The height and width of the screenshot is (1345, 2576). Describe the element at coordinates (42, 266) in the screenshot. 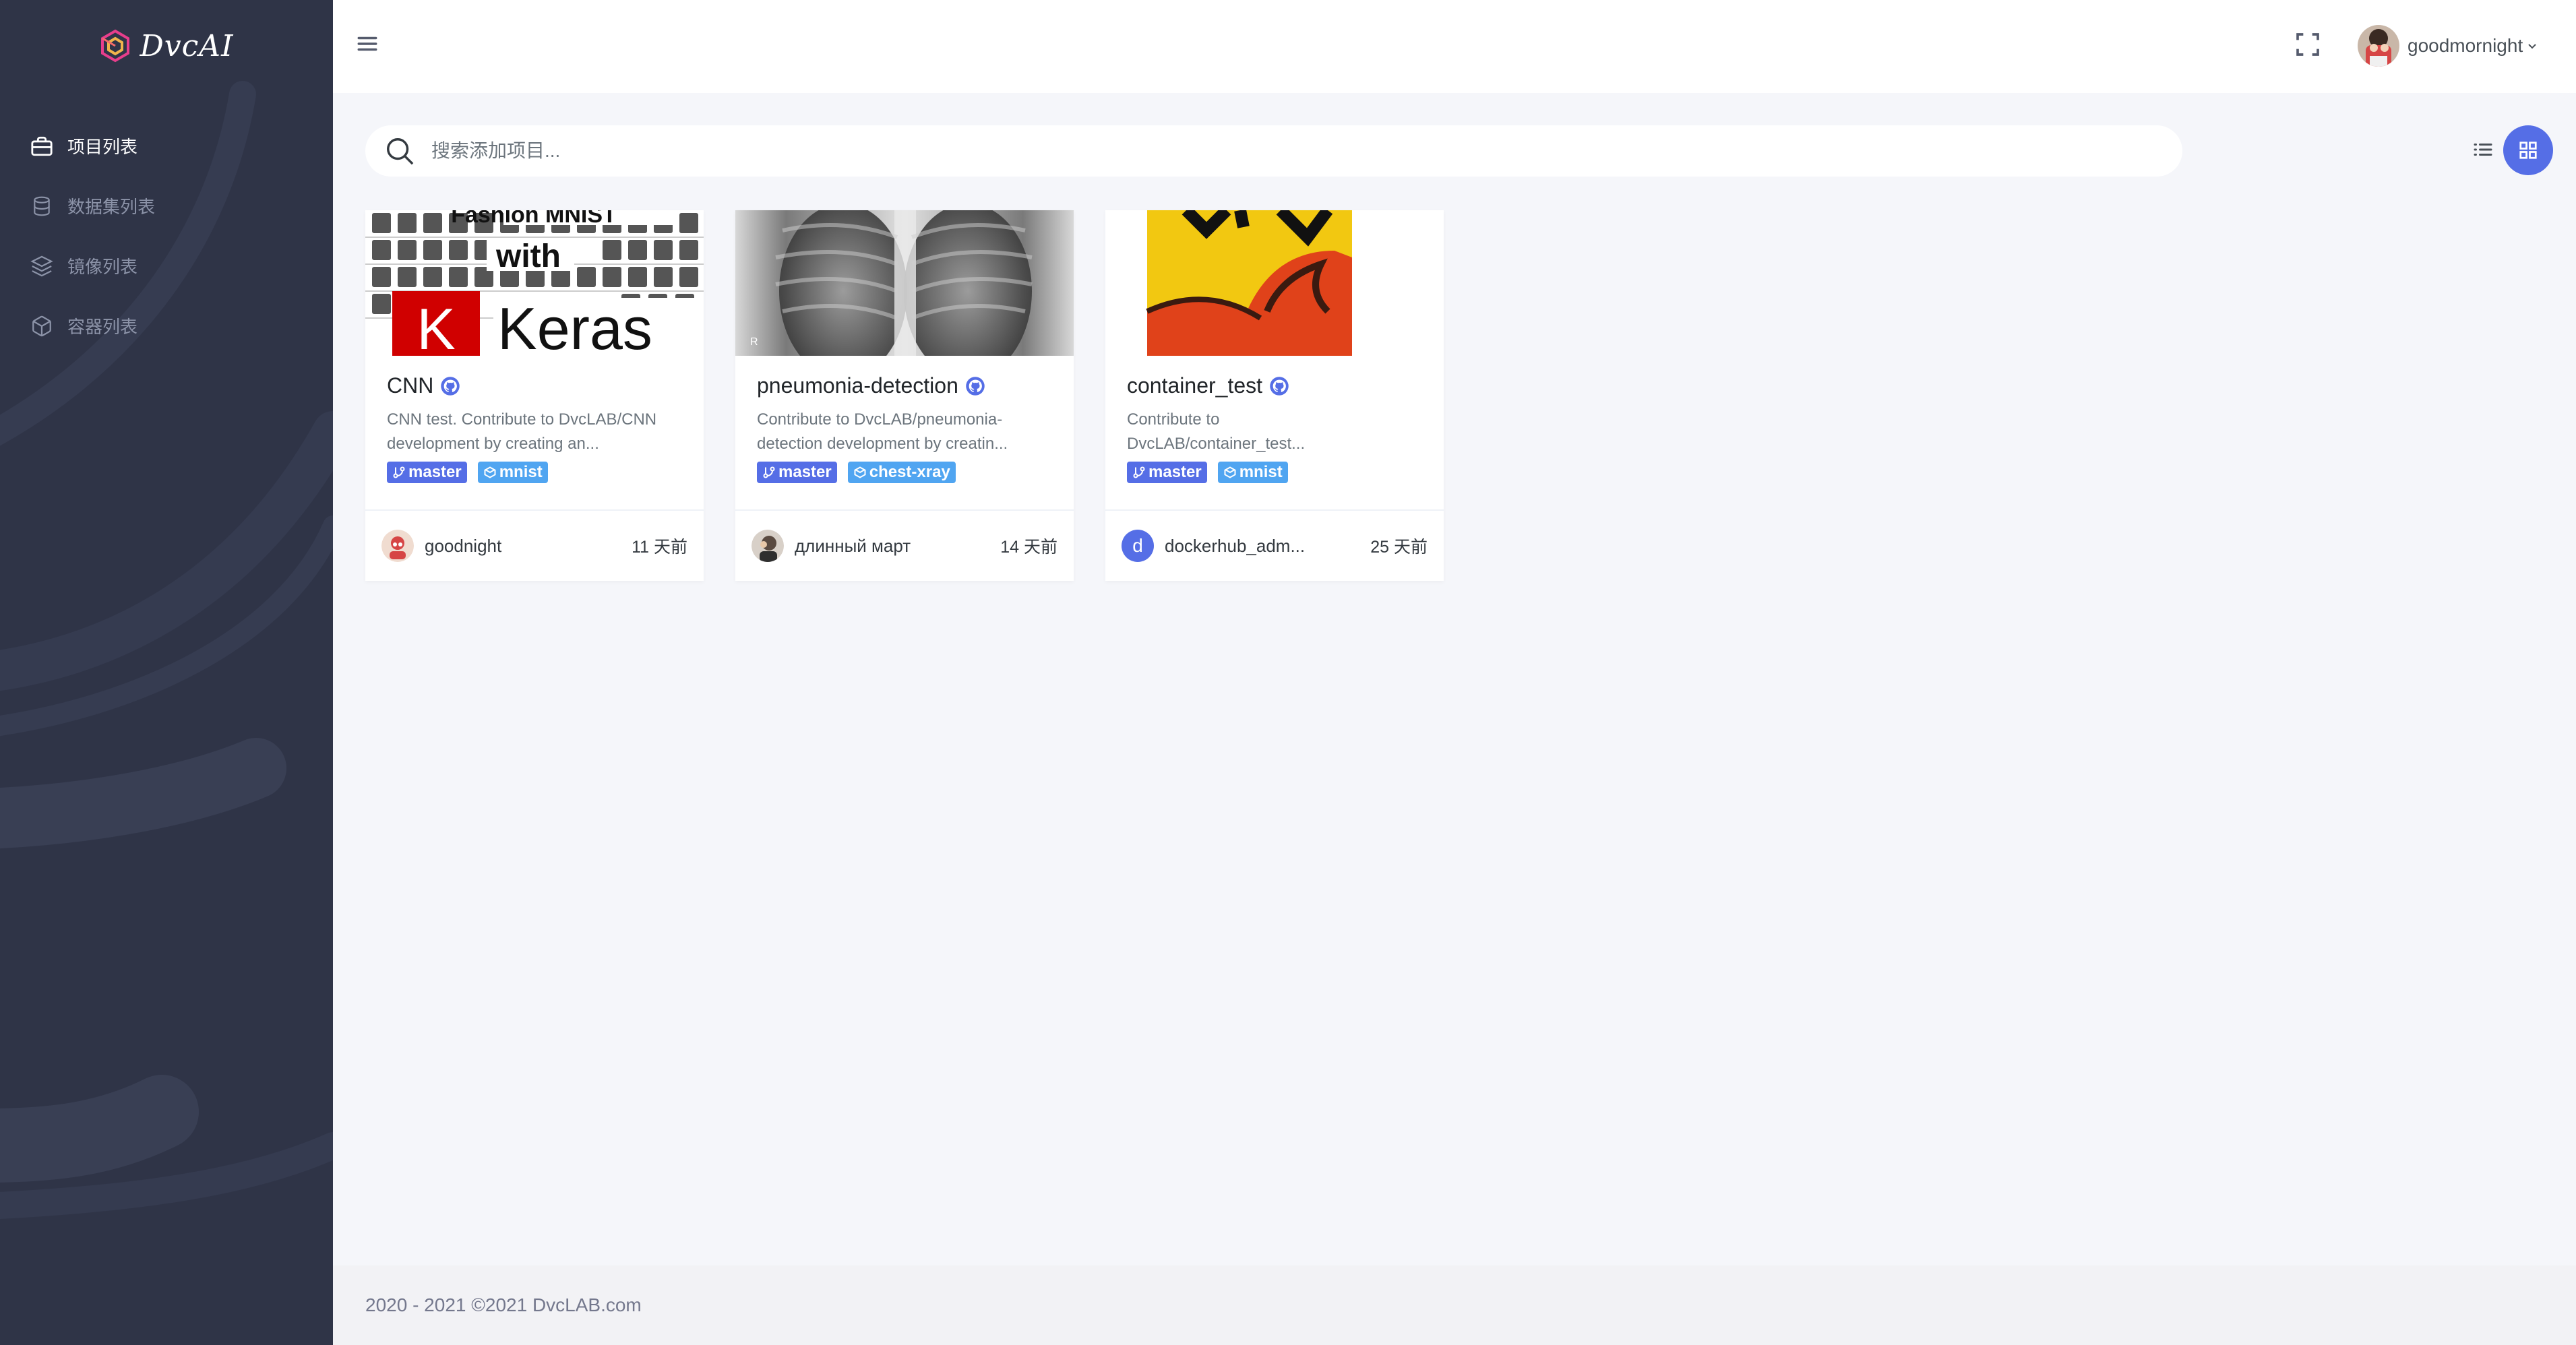

I see `layers-icon` at that location.